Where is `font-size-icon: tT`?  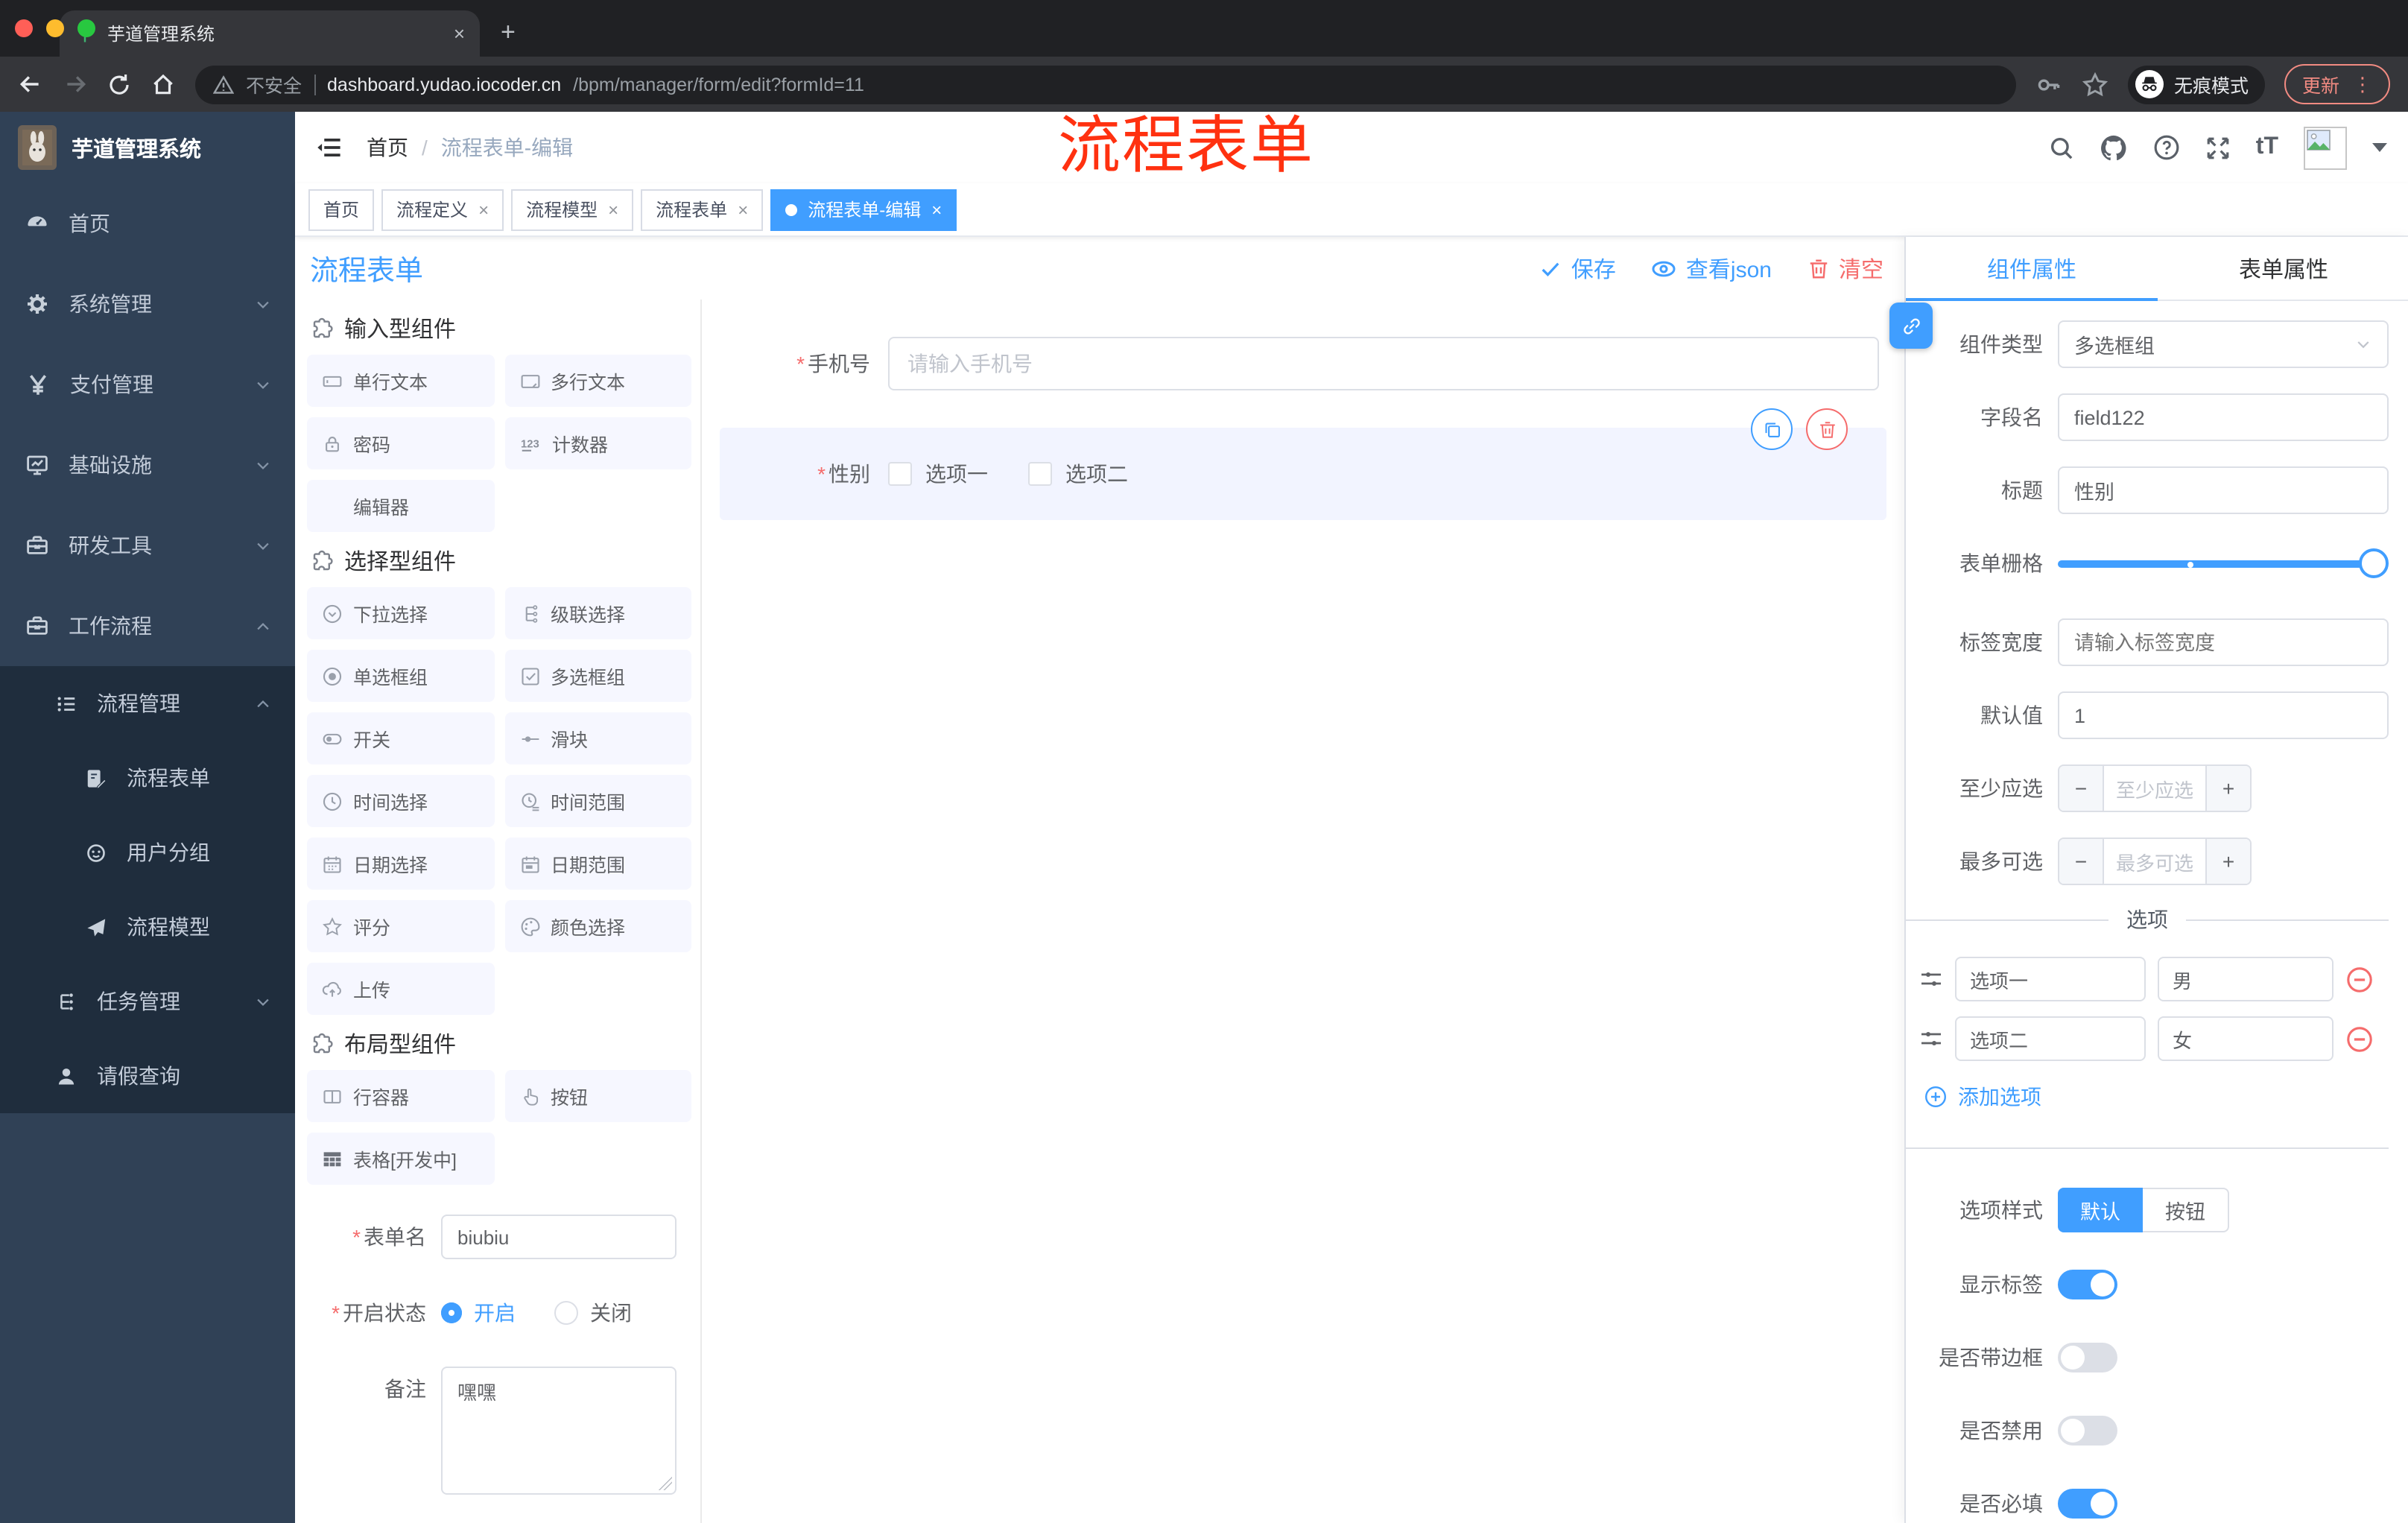
font-size-icon: tT is located at coordinates (2267, 147).